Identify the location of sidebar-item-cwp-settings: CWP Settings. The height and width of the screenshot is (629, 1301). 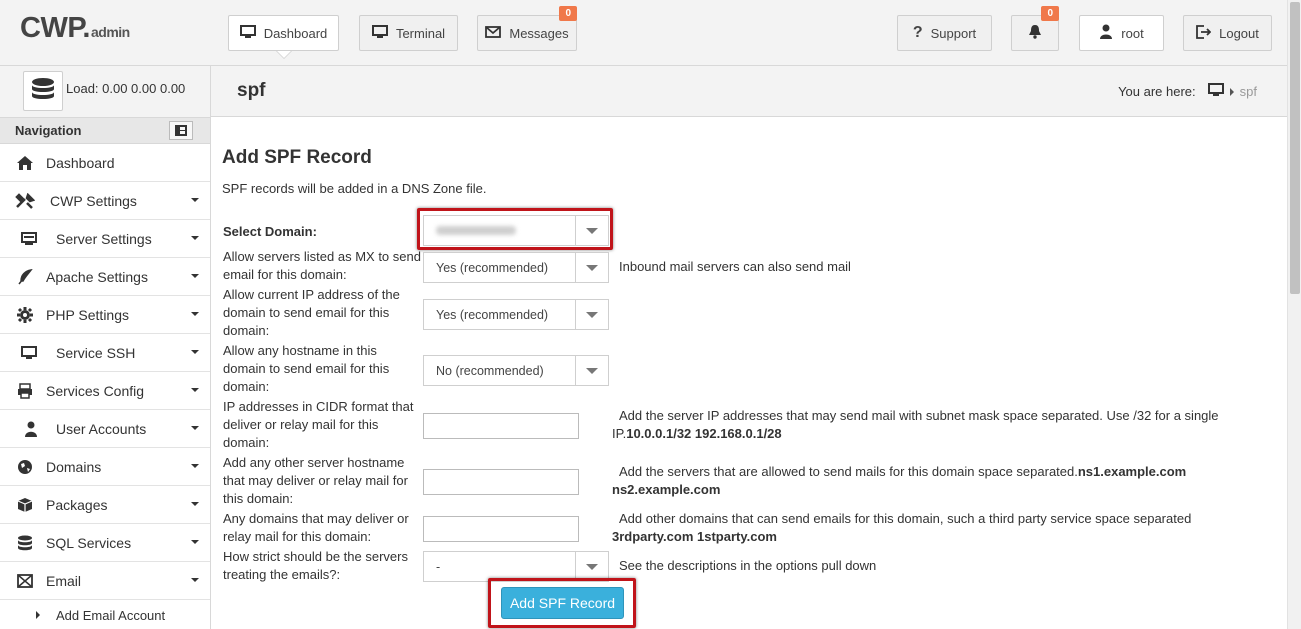
(105, 201).